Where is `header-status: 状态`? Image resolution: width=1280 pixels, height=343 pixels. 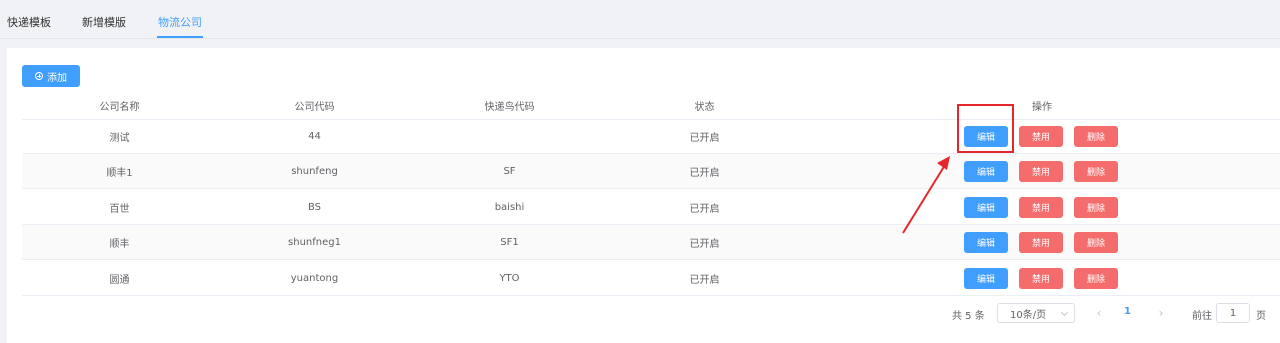
header-status: 状态 is located at coordinates (704, 107).